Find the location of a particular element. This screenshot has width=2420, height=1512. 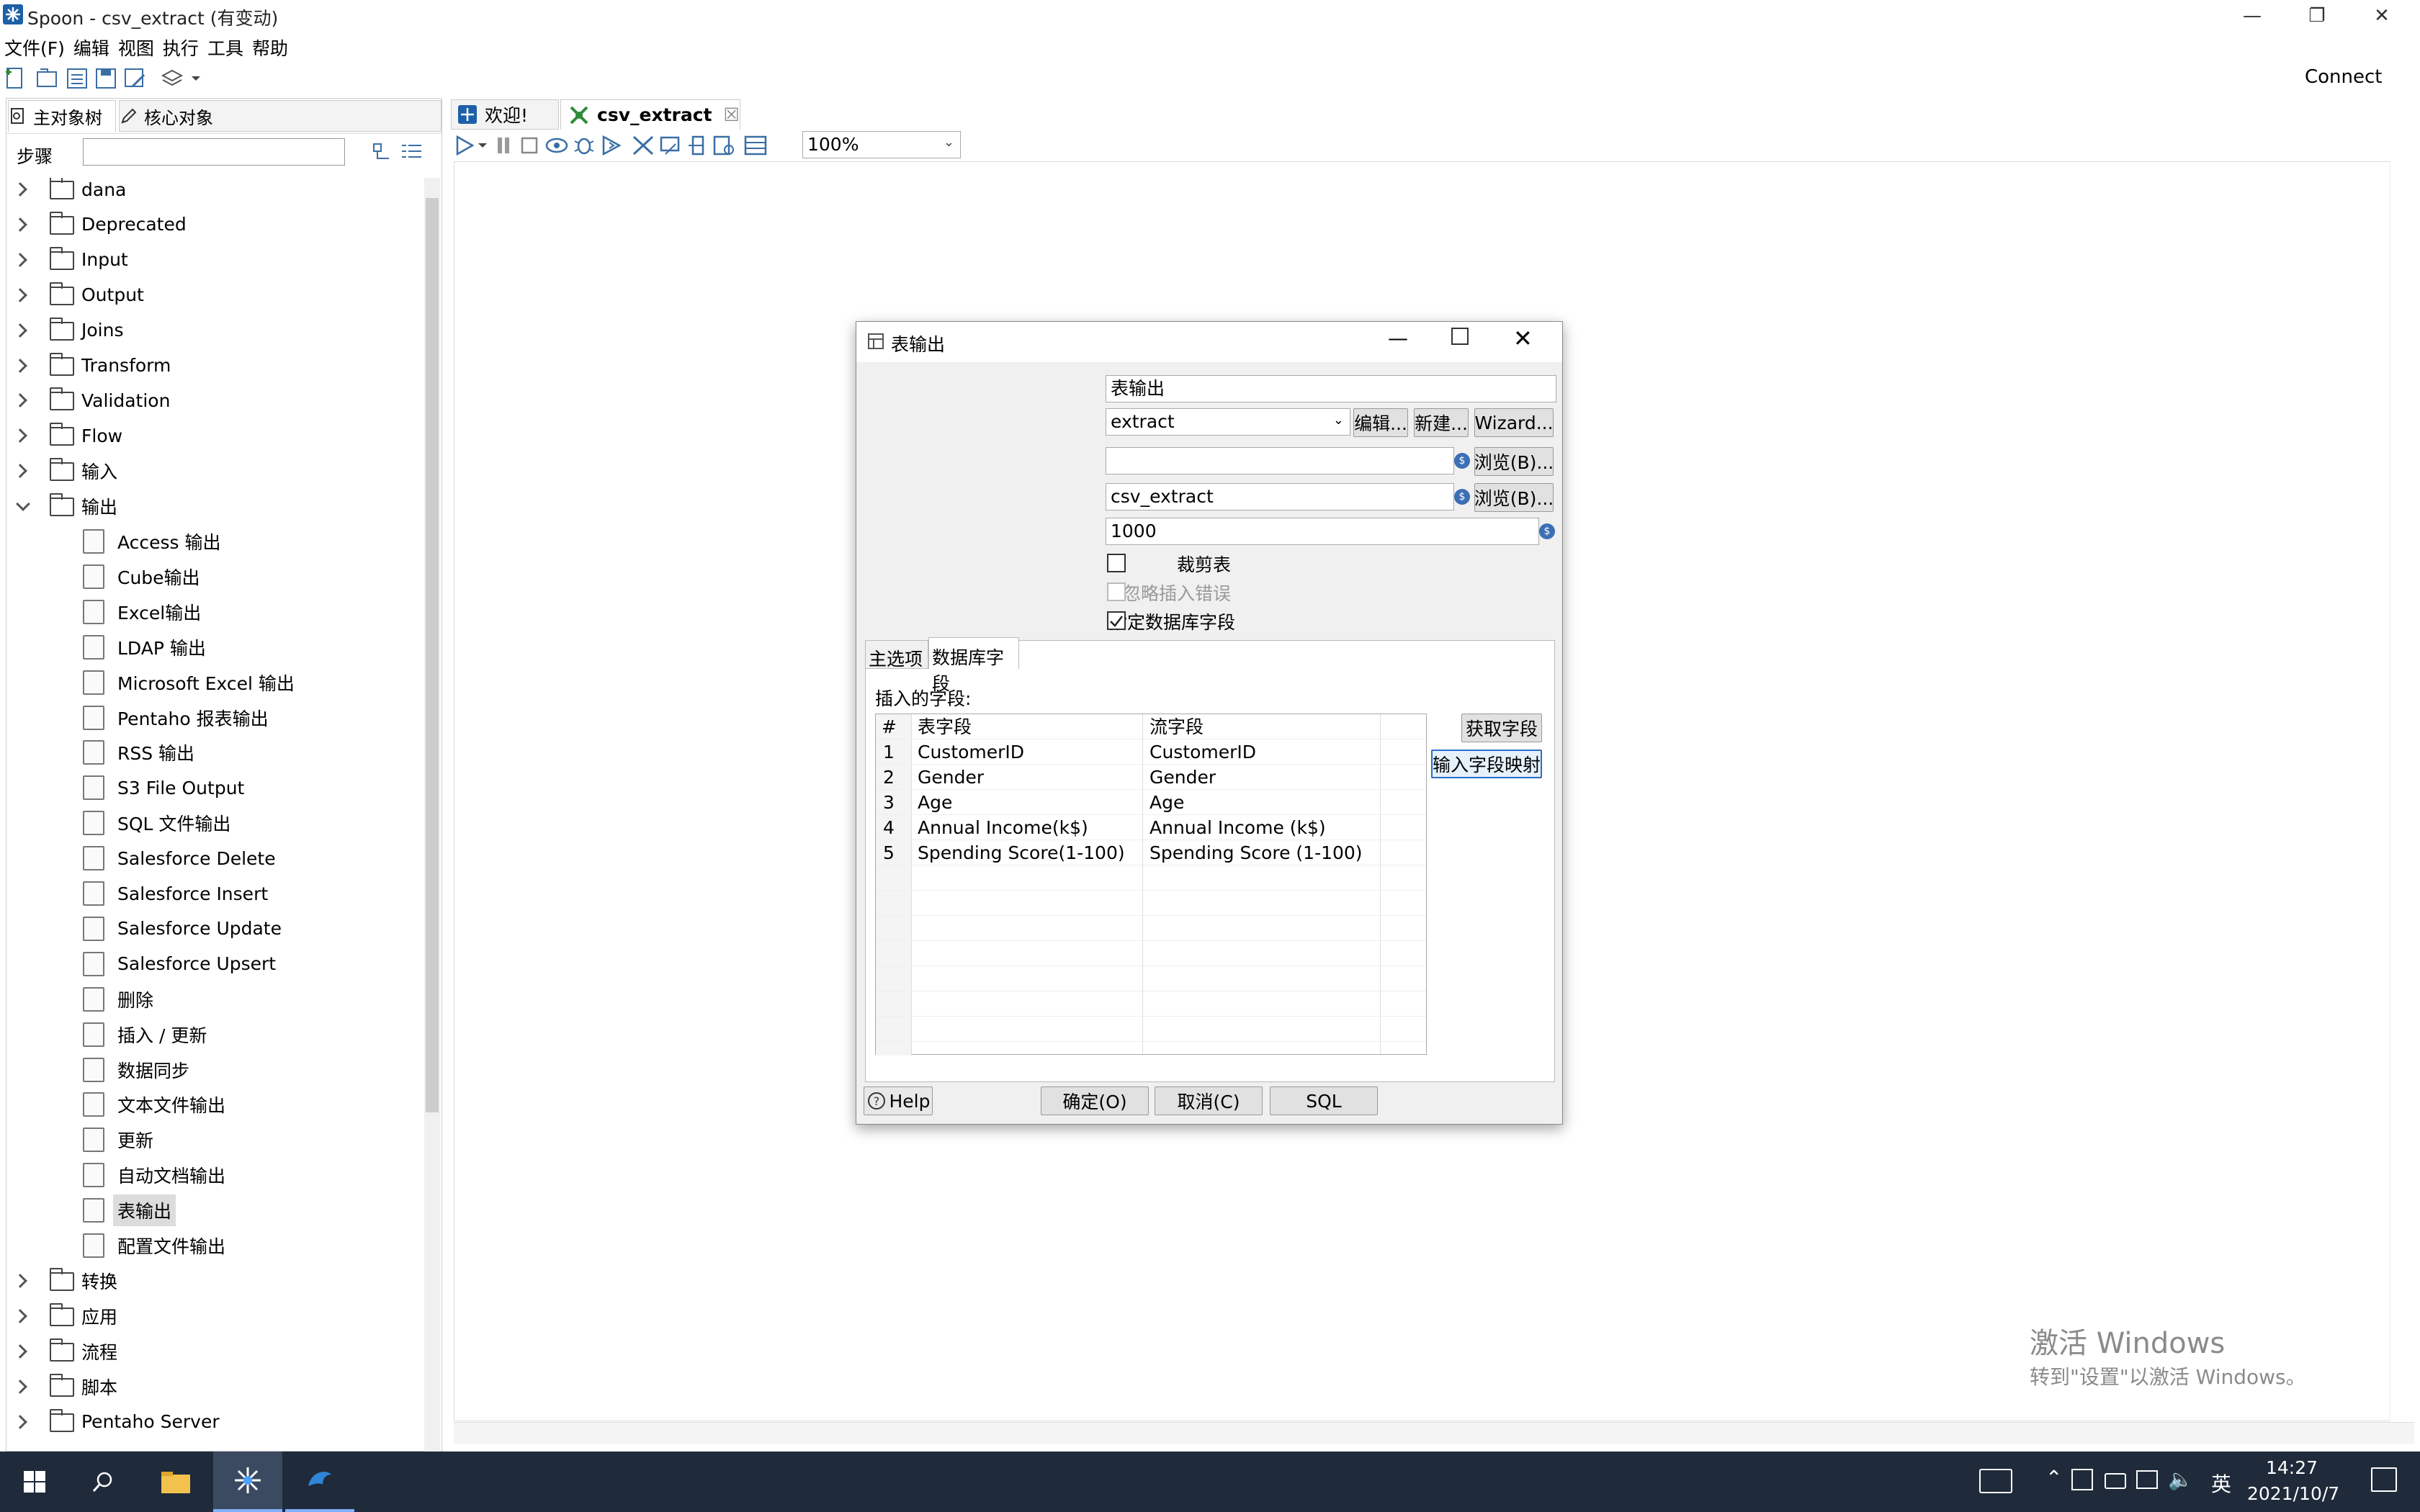

tree-step-item: Salesforce Insert is located at coordinates (211, 893).